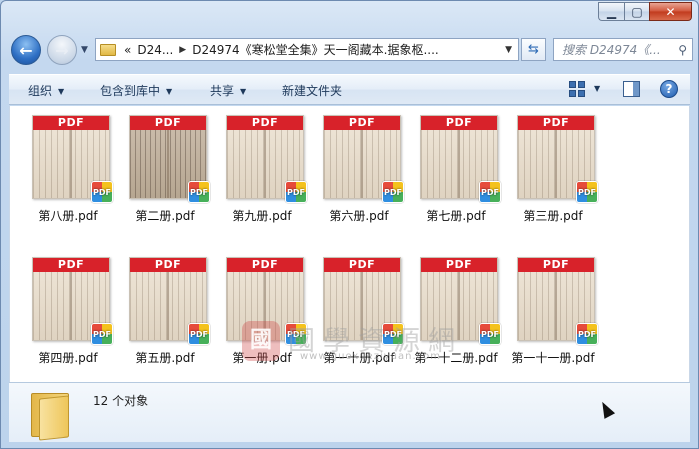  I want to click on arrow-left-icon: ←, so click(26, 50).